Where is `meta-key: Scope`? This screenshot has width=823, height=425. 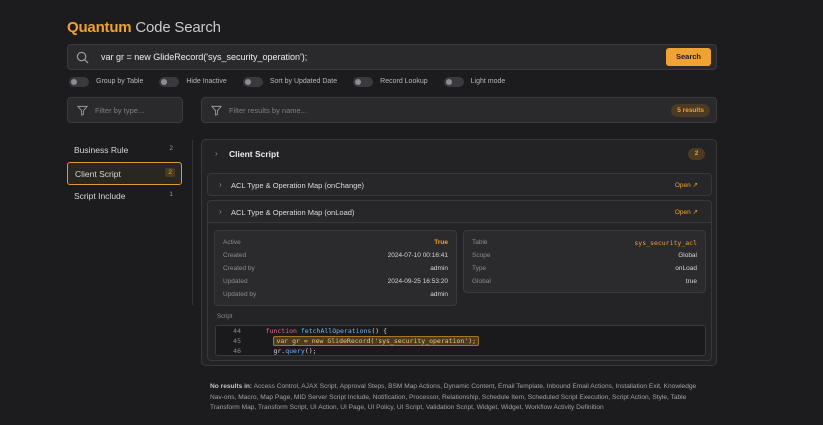
meta-key: Scope is located at coordinates (481, 255).